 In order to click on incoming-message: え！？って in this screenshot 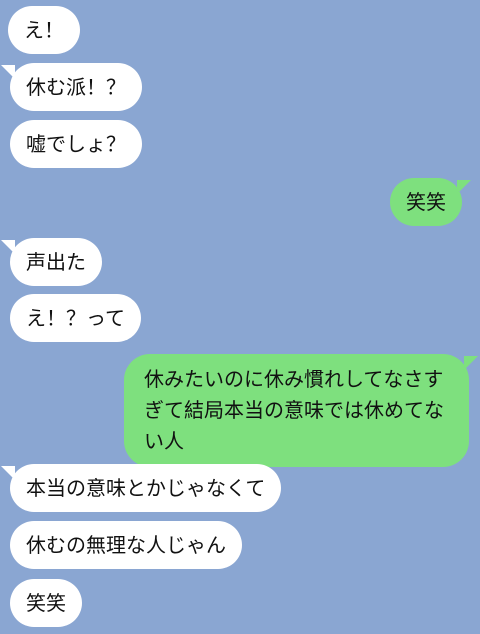, I will do `click(75, 318)`.